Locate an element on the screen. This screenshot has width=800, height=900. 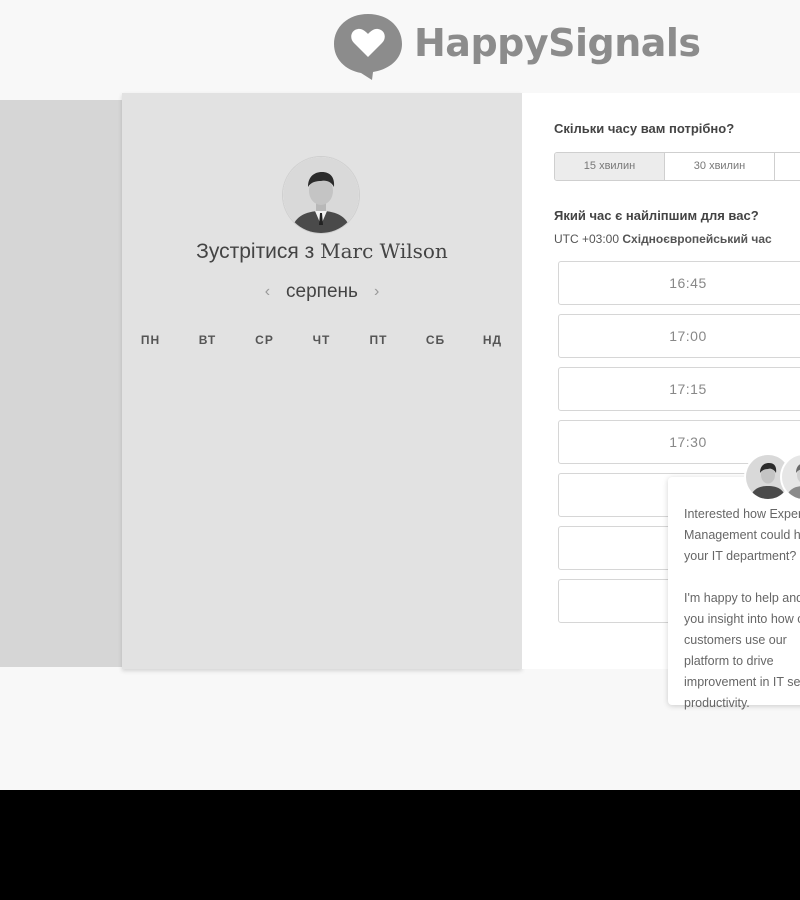
prev-month-icon: ‹ is located at coordinates (267, 292).